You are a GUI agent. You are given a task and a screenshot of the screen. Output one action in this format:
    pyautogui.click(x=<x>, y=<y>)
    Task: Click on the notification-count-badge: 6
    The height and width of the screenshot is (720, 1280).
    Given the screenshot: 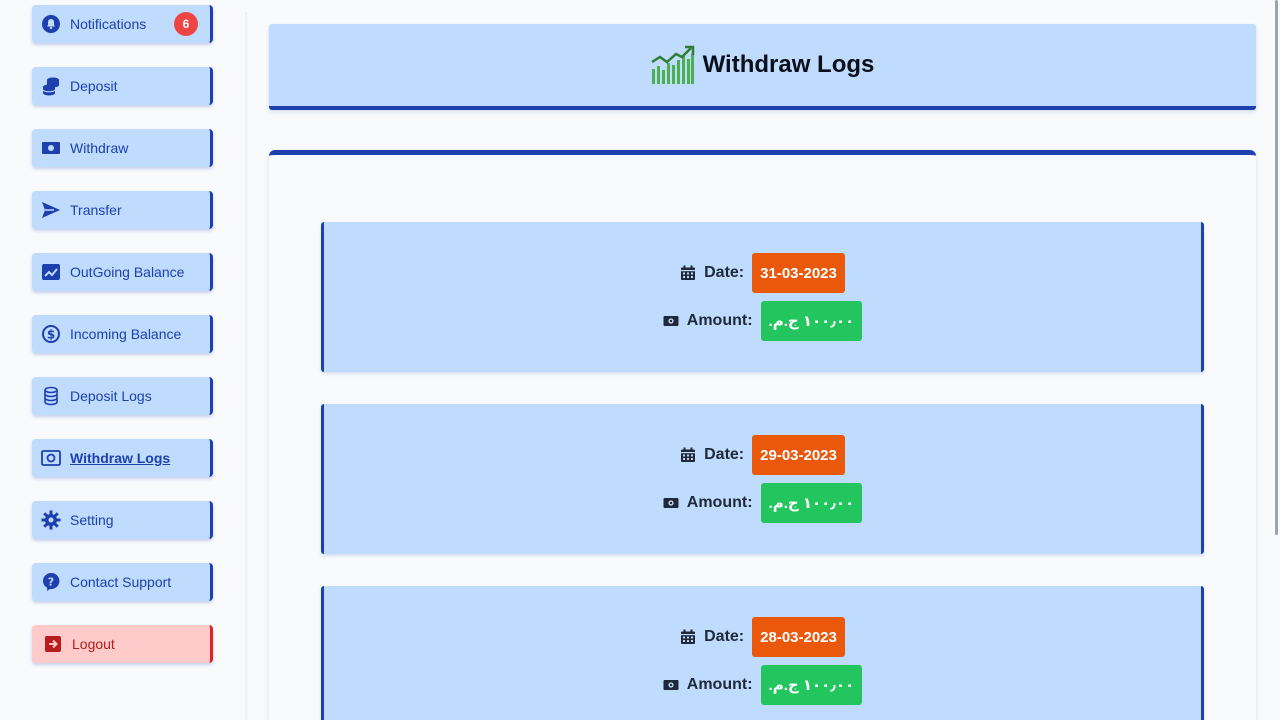 What is the action you would take?
    pyautogui.click(x=186, y=24)
    